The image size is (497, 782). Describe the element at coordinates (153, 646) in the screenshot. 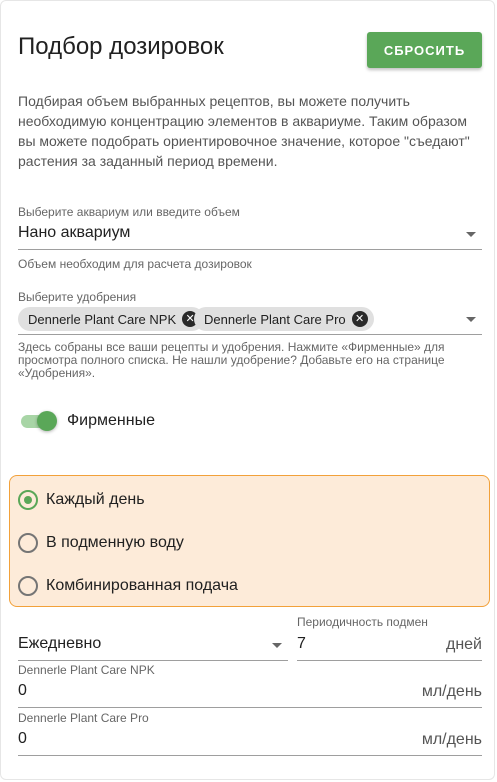

I see `frequency-select: Ежедневно` at that location.